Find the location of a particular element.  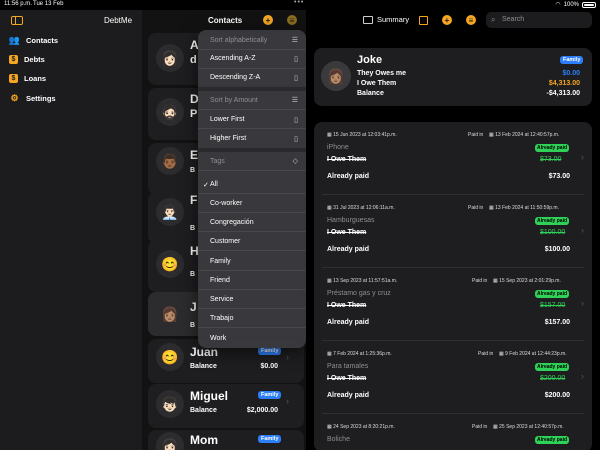

sidebar-toggle-icon is located at coordinates (17, 20).